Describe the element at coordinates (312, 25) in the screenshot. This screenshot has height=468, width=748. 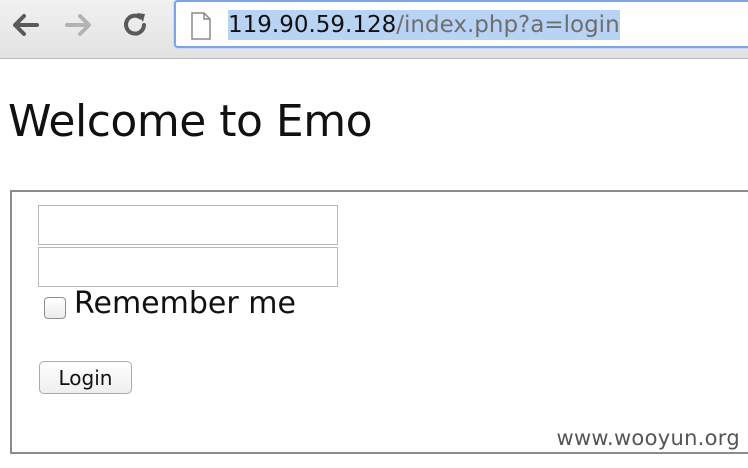
I see `url-host: 119.90.59.128` at that location.